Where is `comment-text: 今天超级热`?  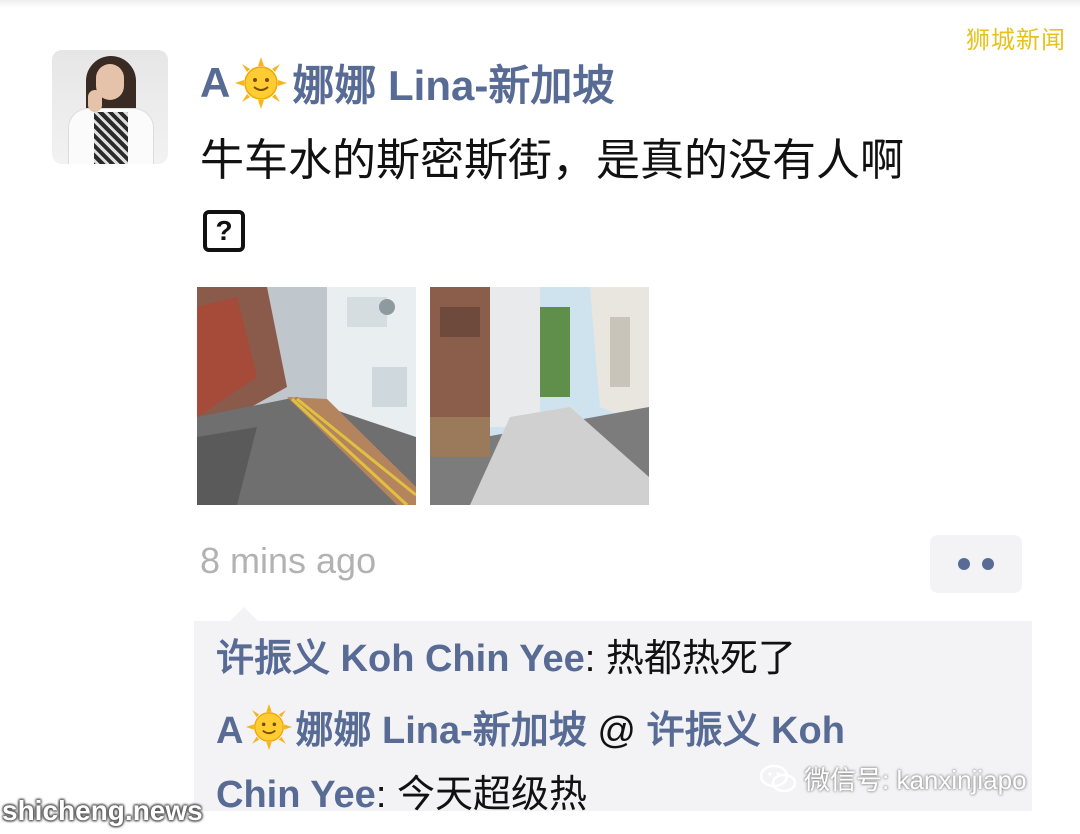 comment-text: 今天超级热 is located at coordinates (491, 795).